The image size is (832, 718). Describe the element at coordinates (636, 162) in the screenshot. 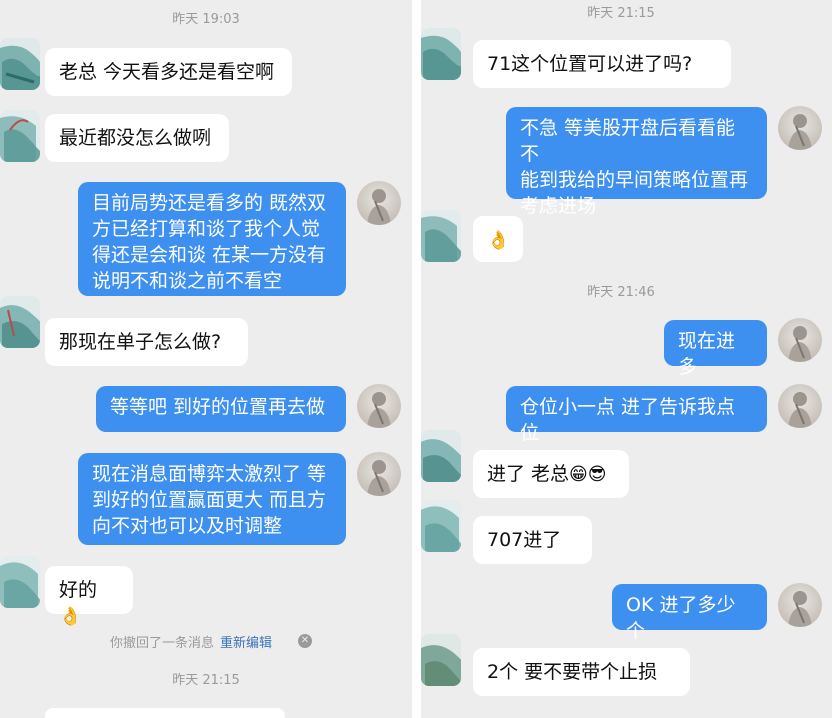

I see `message-bubble-outgoing: 不急 等美股开盘后看看能不 能到我给的早间策略位置再 考虑进场` at that location.